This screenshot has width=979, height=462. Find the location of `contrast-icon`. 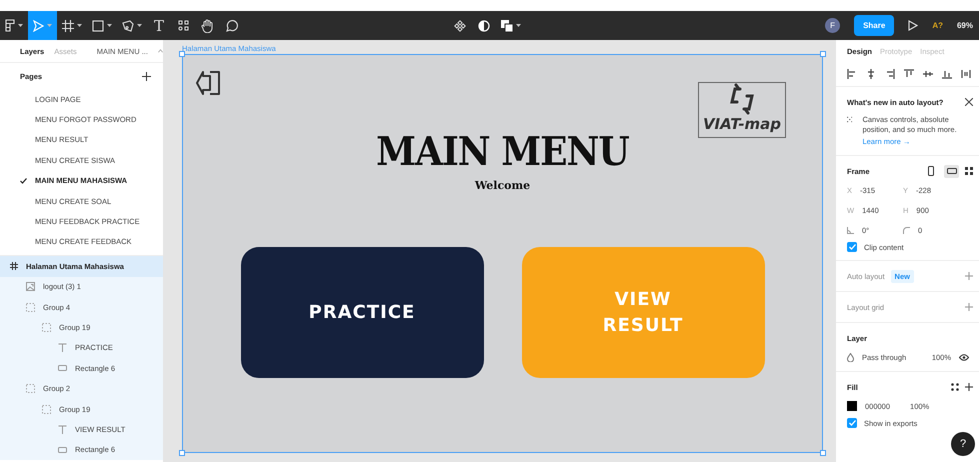

contrast-icon is located at coordinates (484, 26).